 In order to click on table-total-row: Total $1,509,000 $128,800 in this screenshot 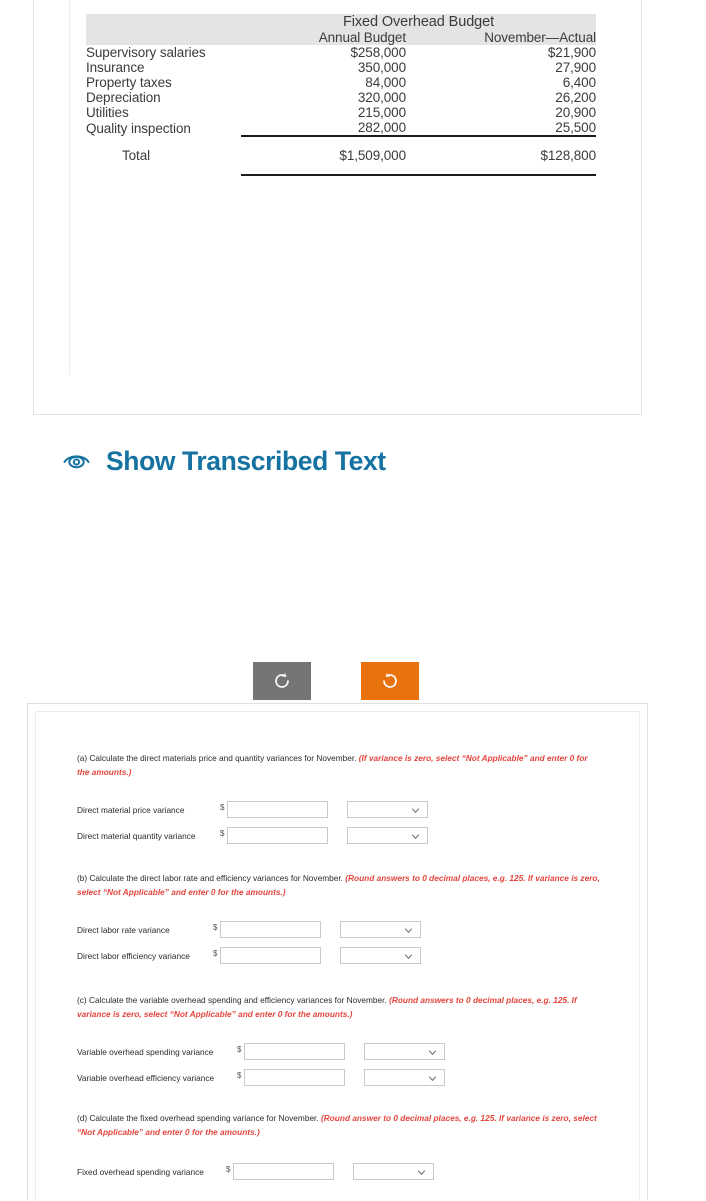, I will do `click(341, 155)`.